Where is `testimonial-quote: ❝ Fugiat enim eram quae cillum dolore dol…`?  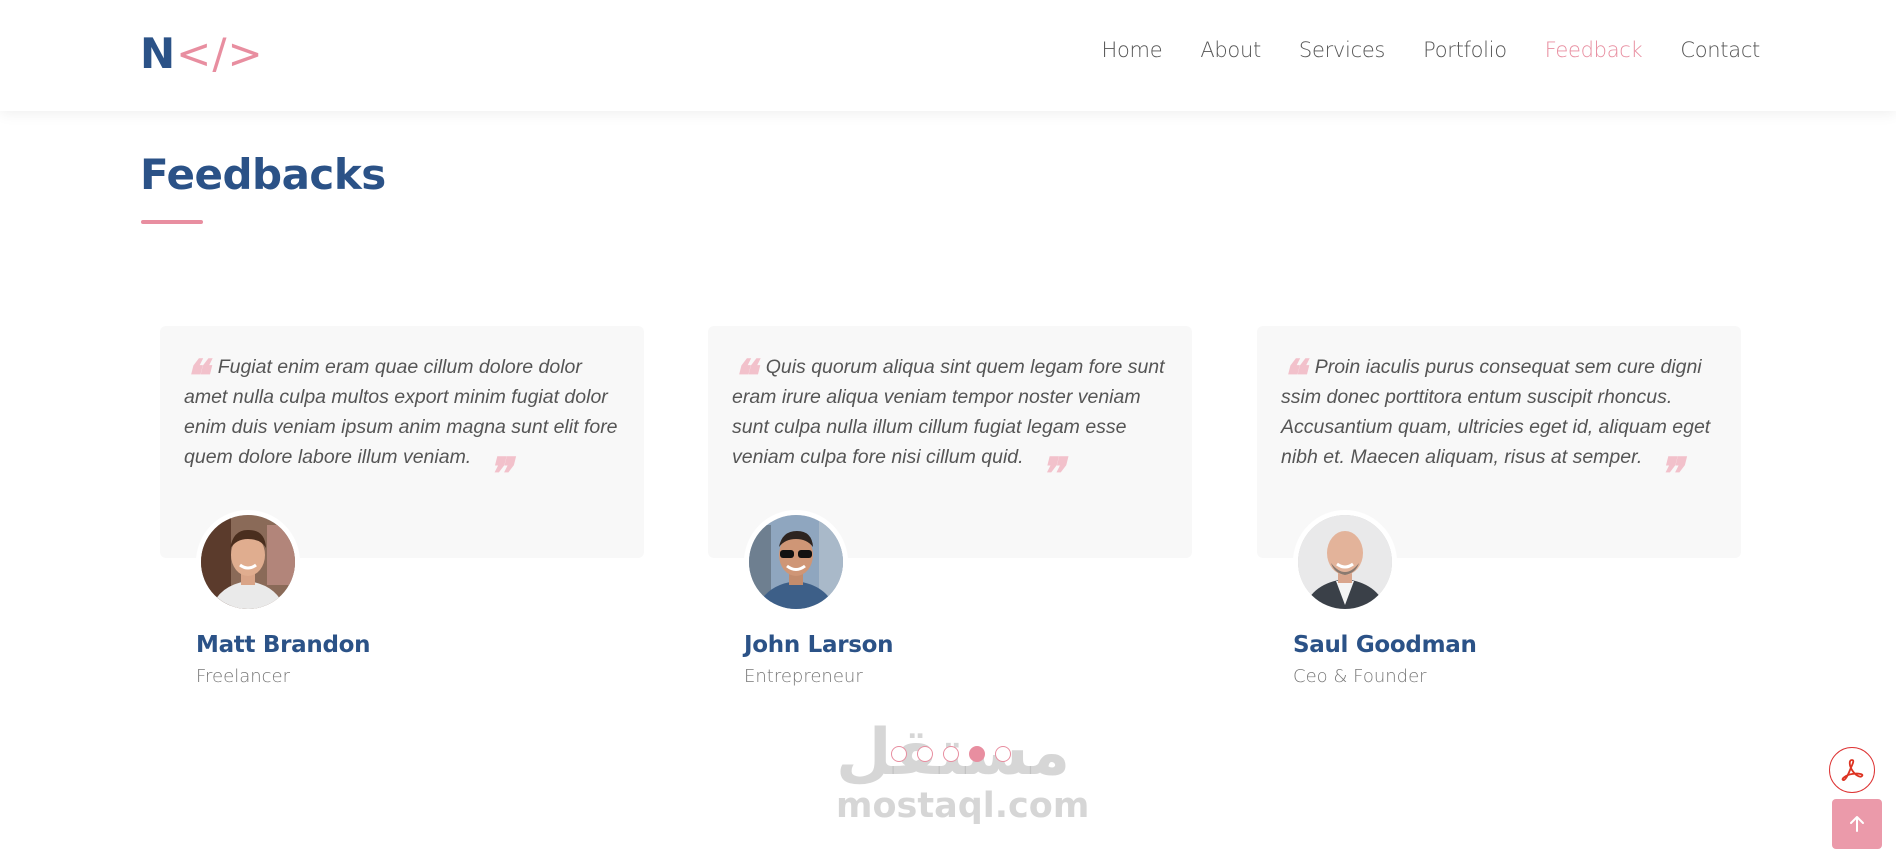 testimonial-quote: ❝ Fugiat enim eram quae cillum dolore dol… is located at coordinates (401, 425).